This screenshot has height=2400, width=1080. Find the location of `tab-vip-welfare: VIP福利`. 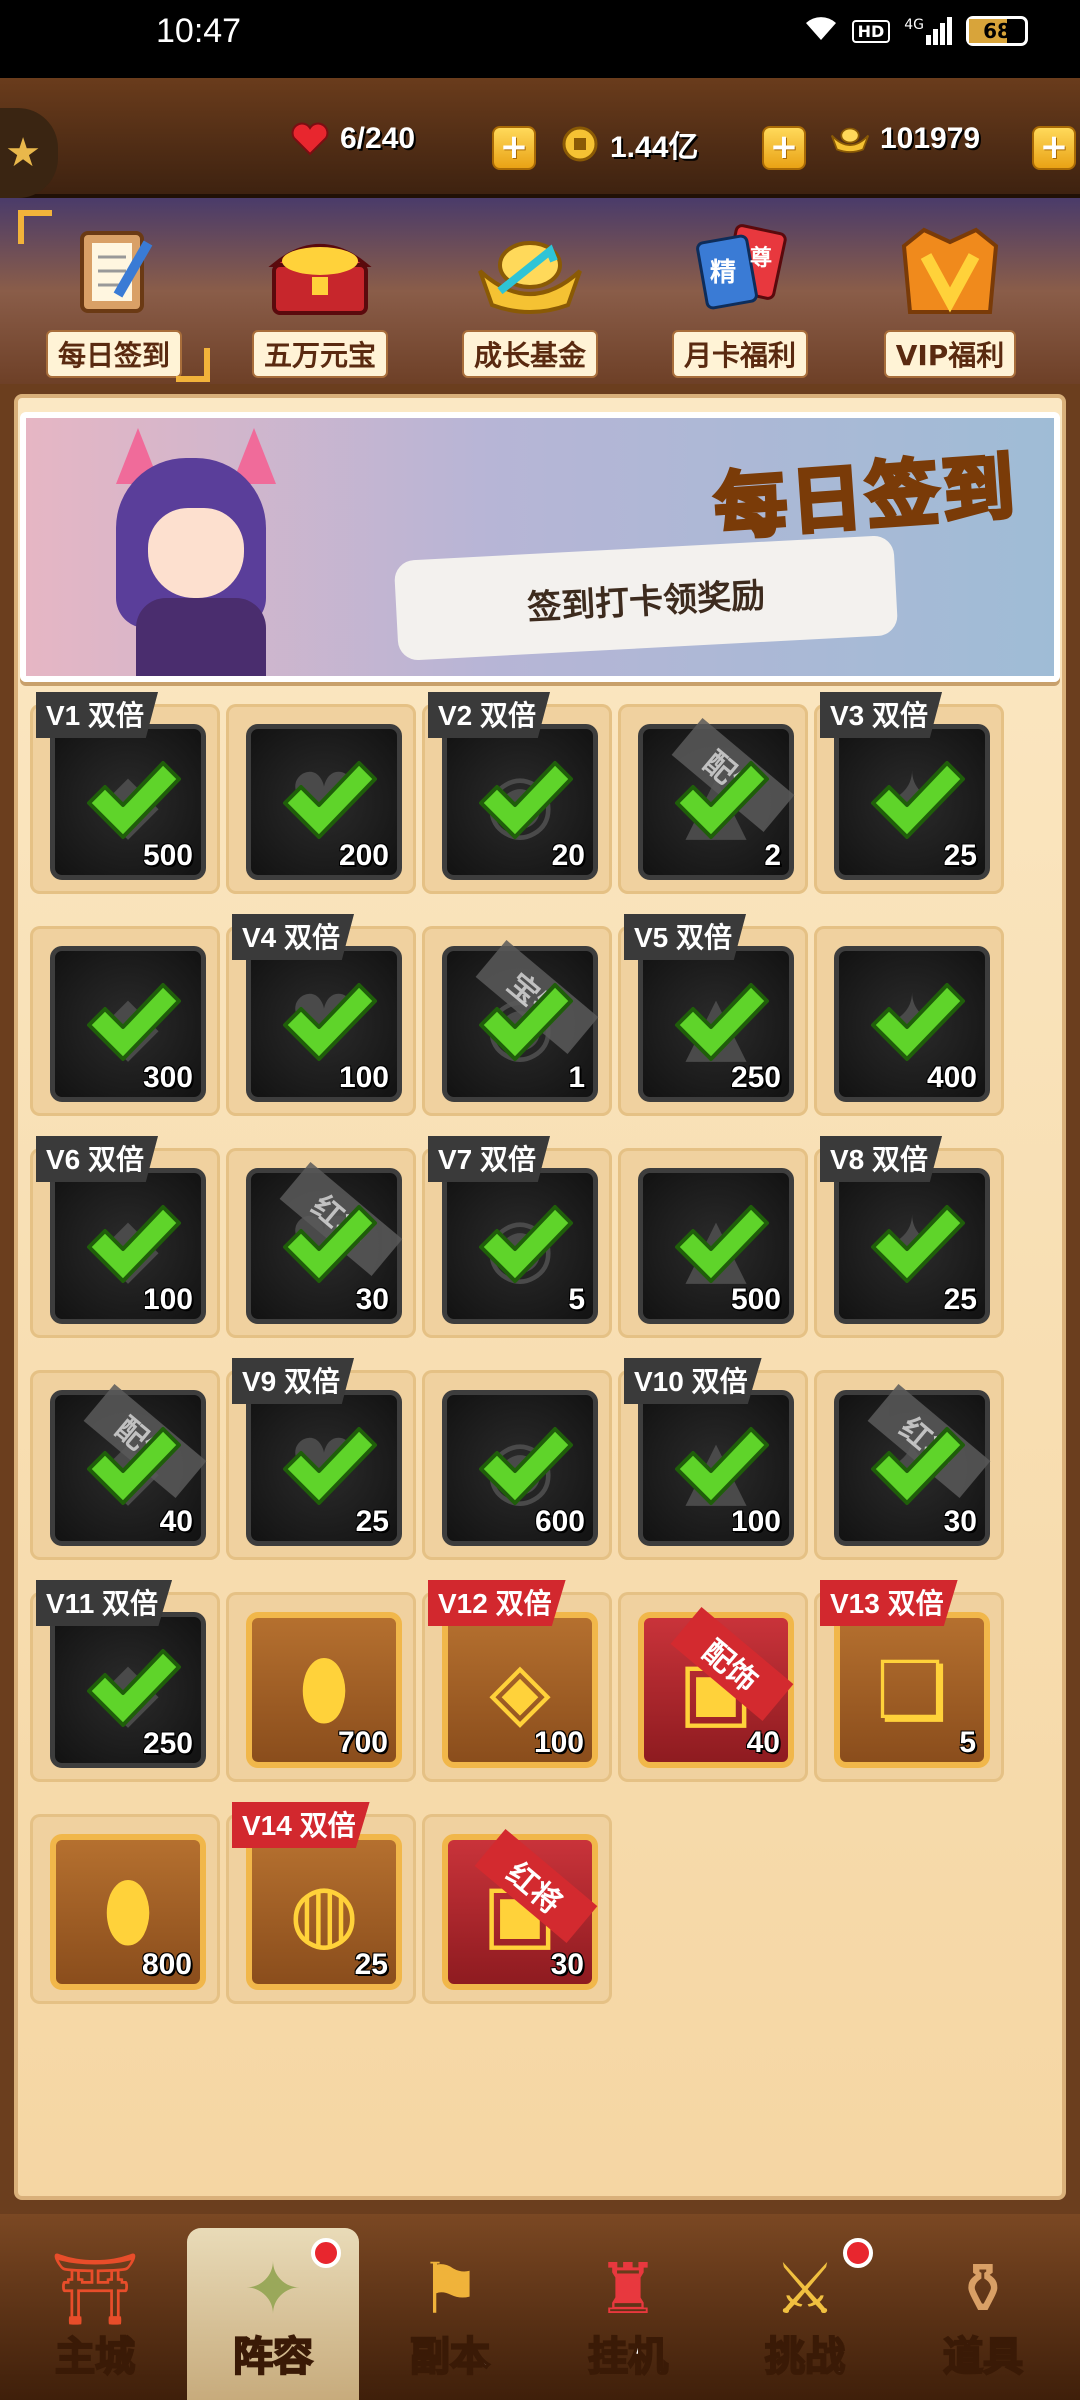

tab-vip-welfare: VIP福利 is located at coordinates (950, 297).